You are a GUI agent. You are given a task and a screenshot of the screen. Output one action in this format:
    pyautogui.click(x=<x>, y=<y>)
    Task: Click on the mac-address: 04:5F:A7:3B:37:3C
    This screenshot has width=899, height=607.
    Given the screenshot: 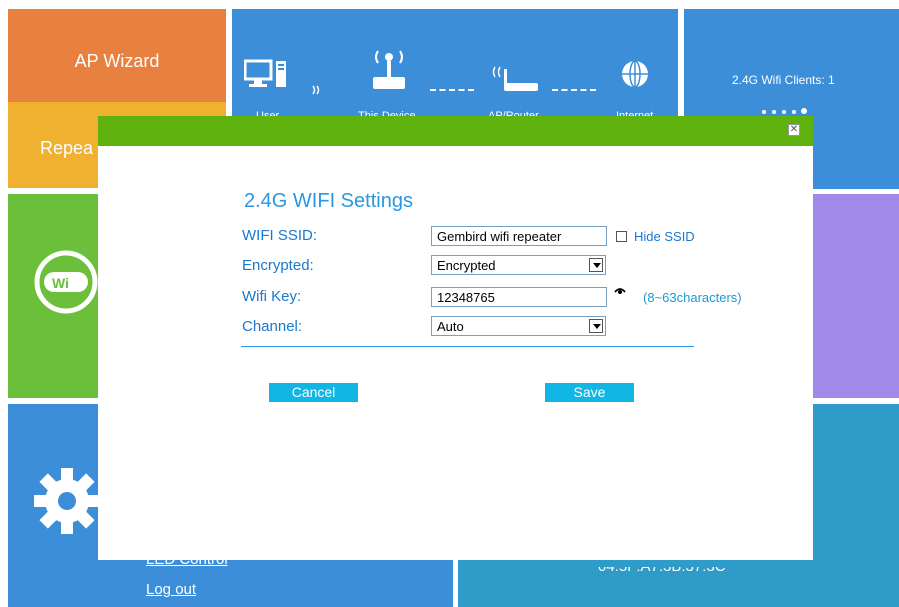 What is the action you would take?
    pyautogui.click(x=662, y=566)
    